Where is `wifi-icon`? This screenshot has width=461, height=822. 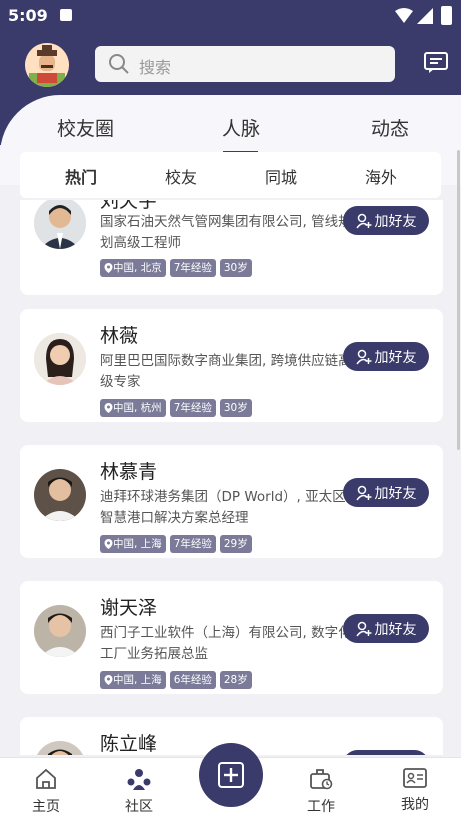 wifi-icon is located at coordinates (404, 15).